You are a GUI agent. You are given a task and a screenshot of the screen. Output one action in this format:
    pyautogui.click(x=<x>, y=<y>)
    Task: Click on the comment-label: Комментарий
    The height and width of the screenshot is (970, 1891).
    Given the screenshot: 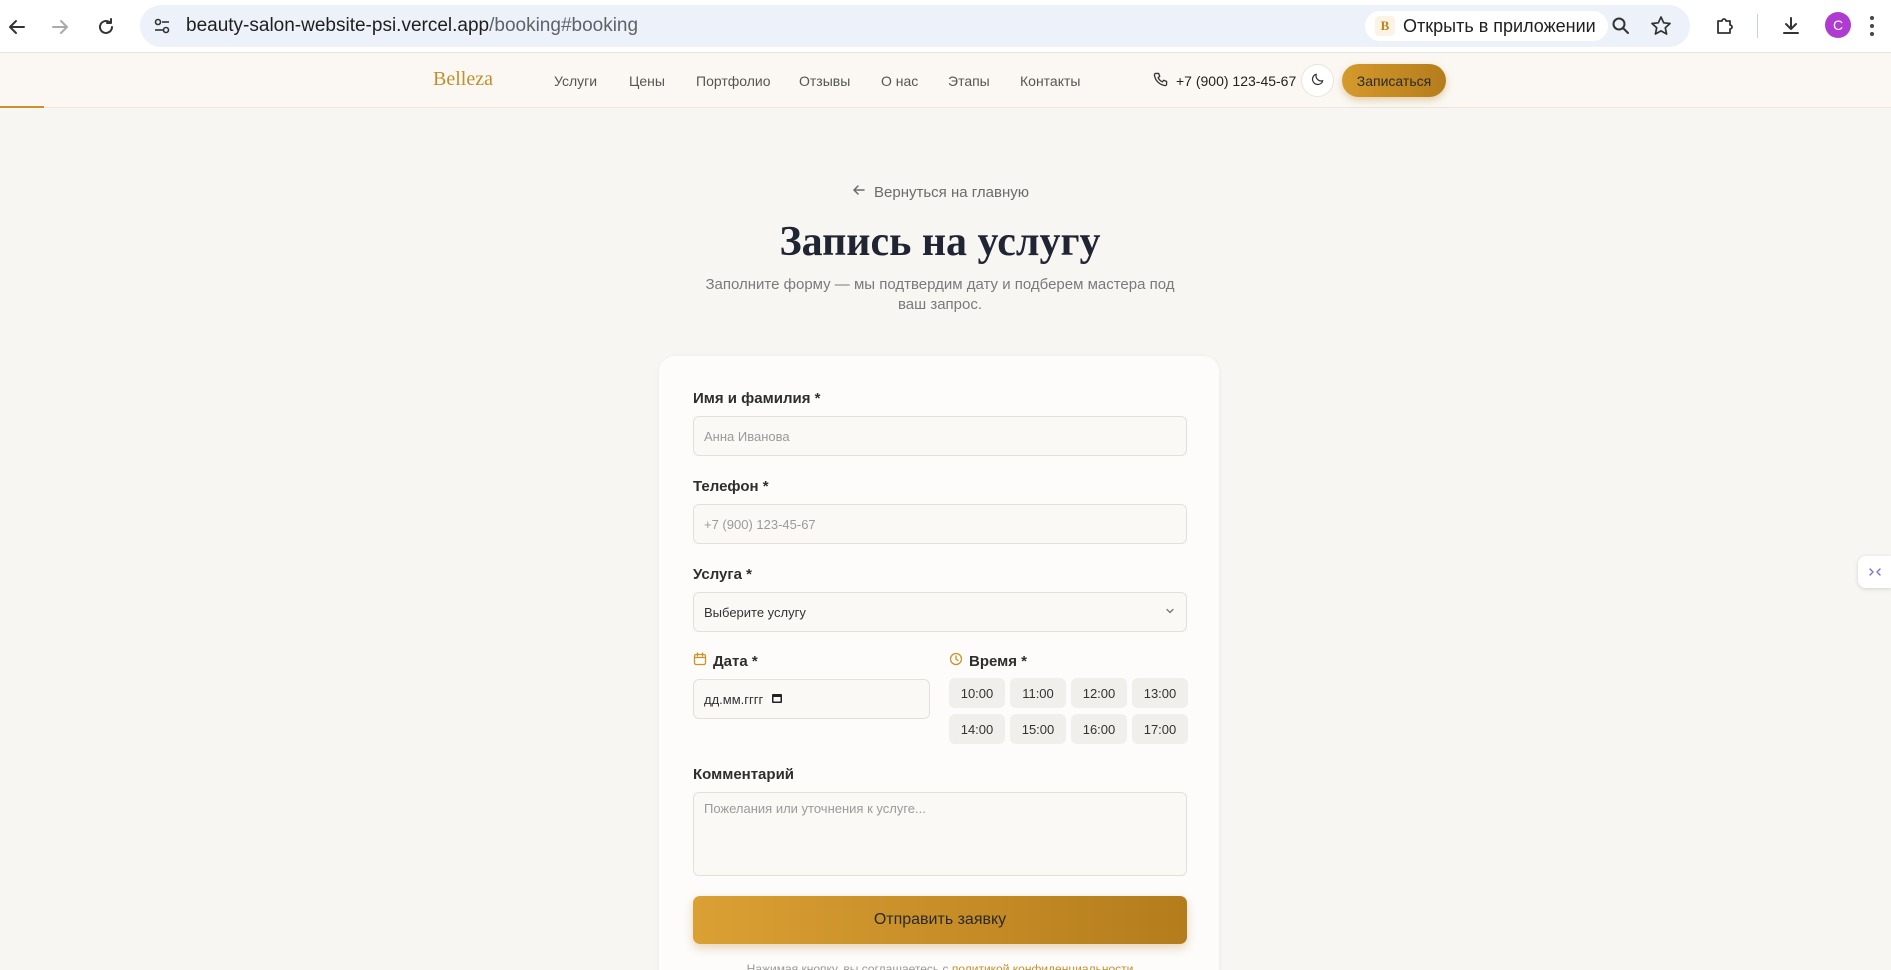 What is the action you would take?
    pyautogui.click(x=744, y=774)
    